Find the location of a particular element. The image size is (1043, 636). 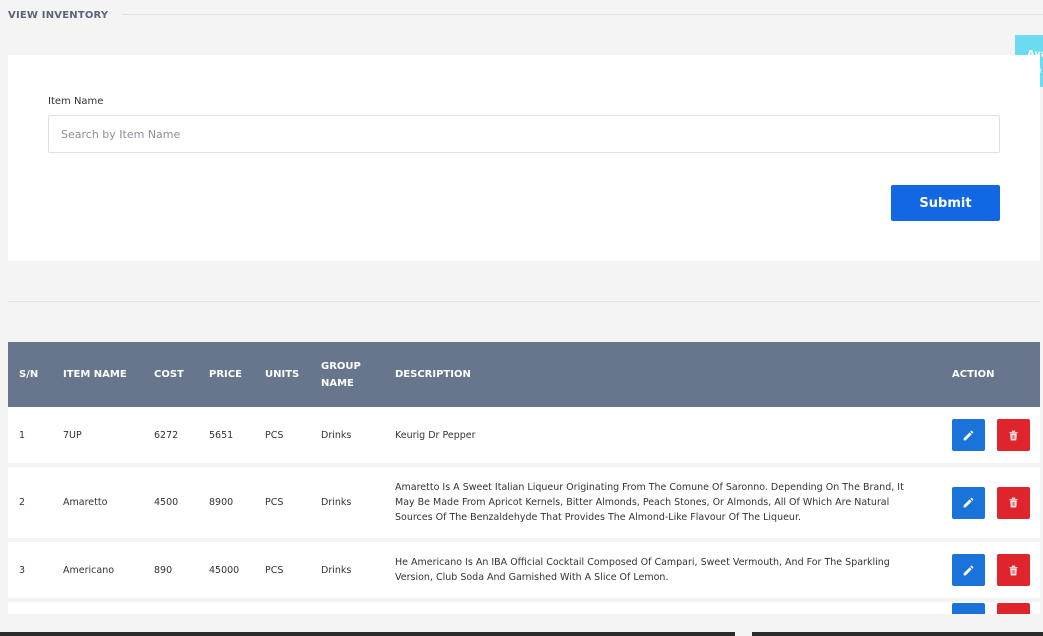

table-row-partial is located at coordinates (524, 607).